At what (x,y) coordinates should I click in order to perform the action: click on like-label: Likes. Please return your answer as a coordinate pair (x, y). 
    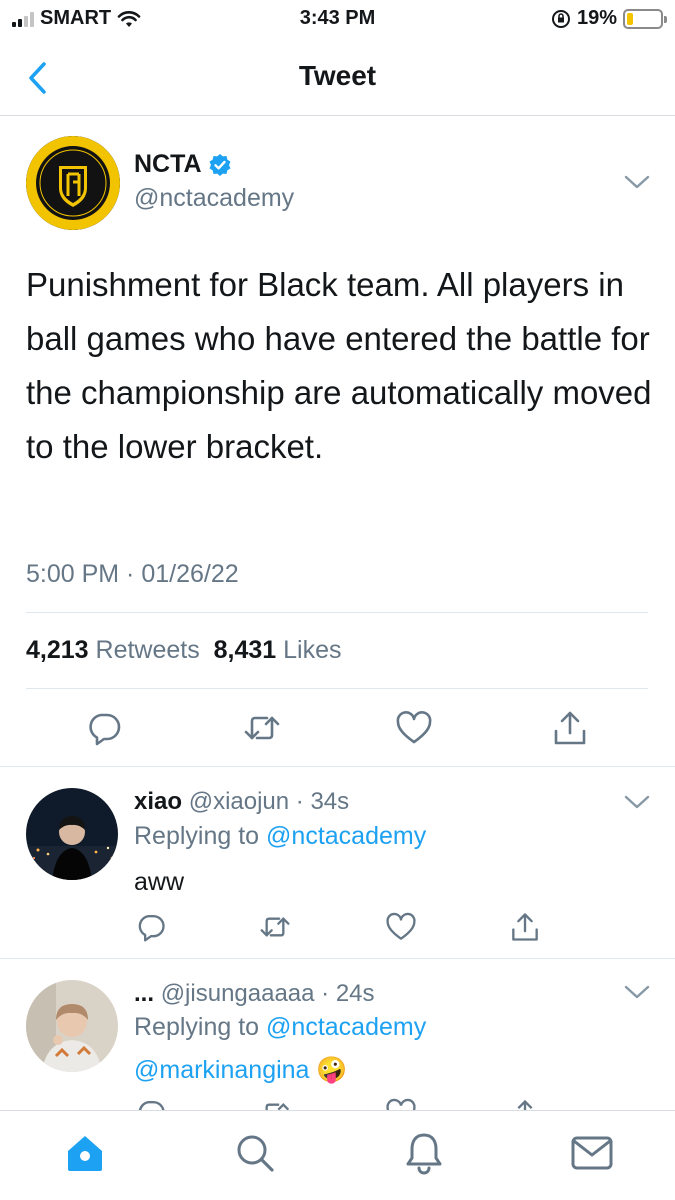
    Looking at the image, I should click on (312, 650).